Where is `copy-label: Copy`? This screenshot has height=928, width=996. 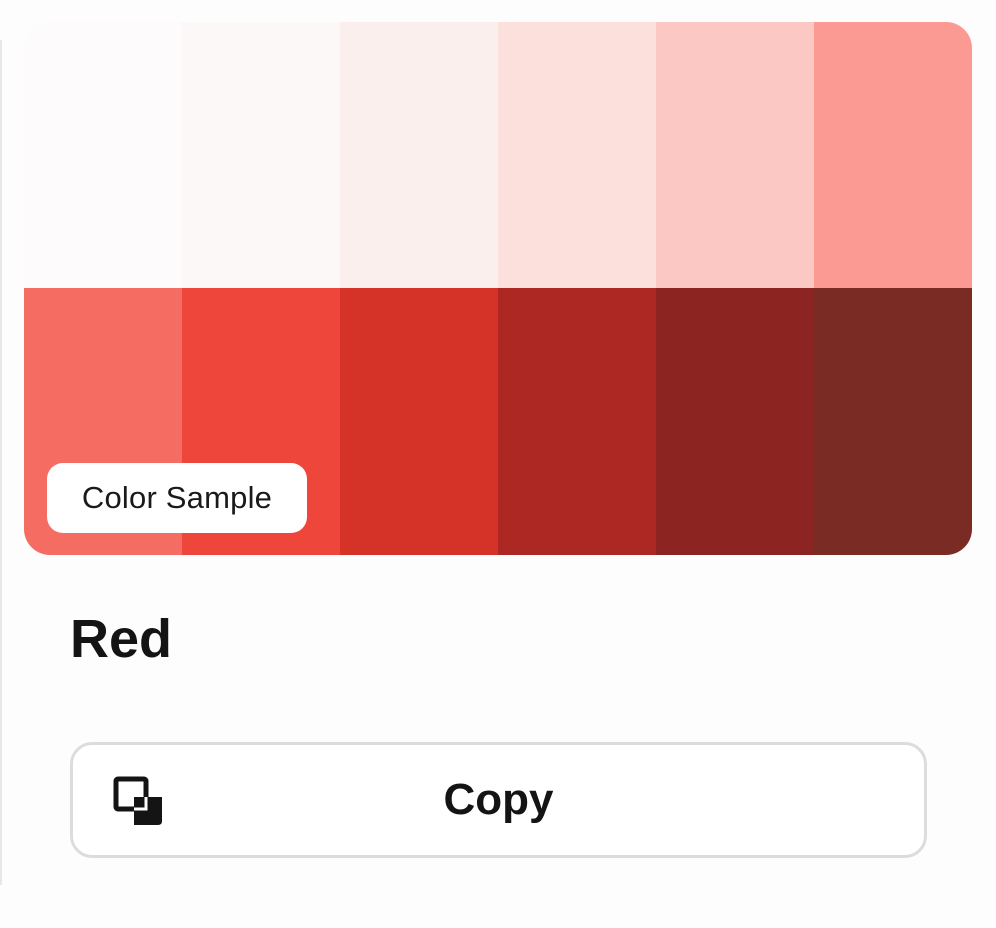 copy-label: Copy is located at coordinates (498, 799).